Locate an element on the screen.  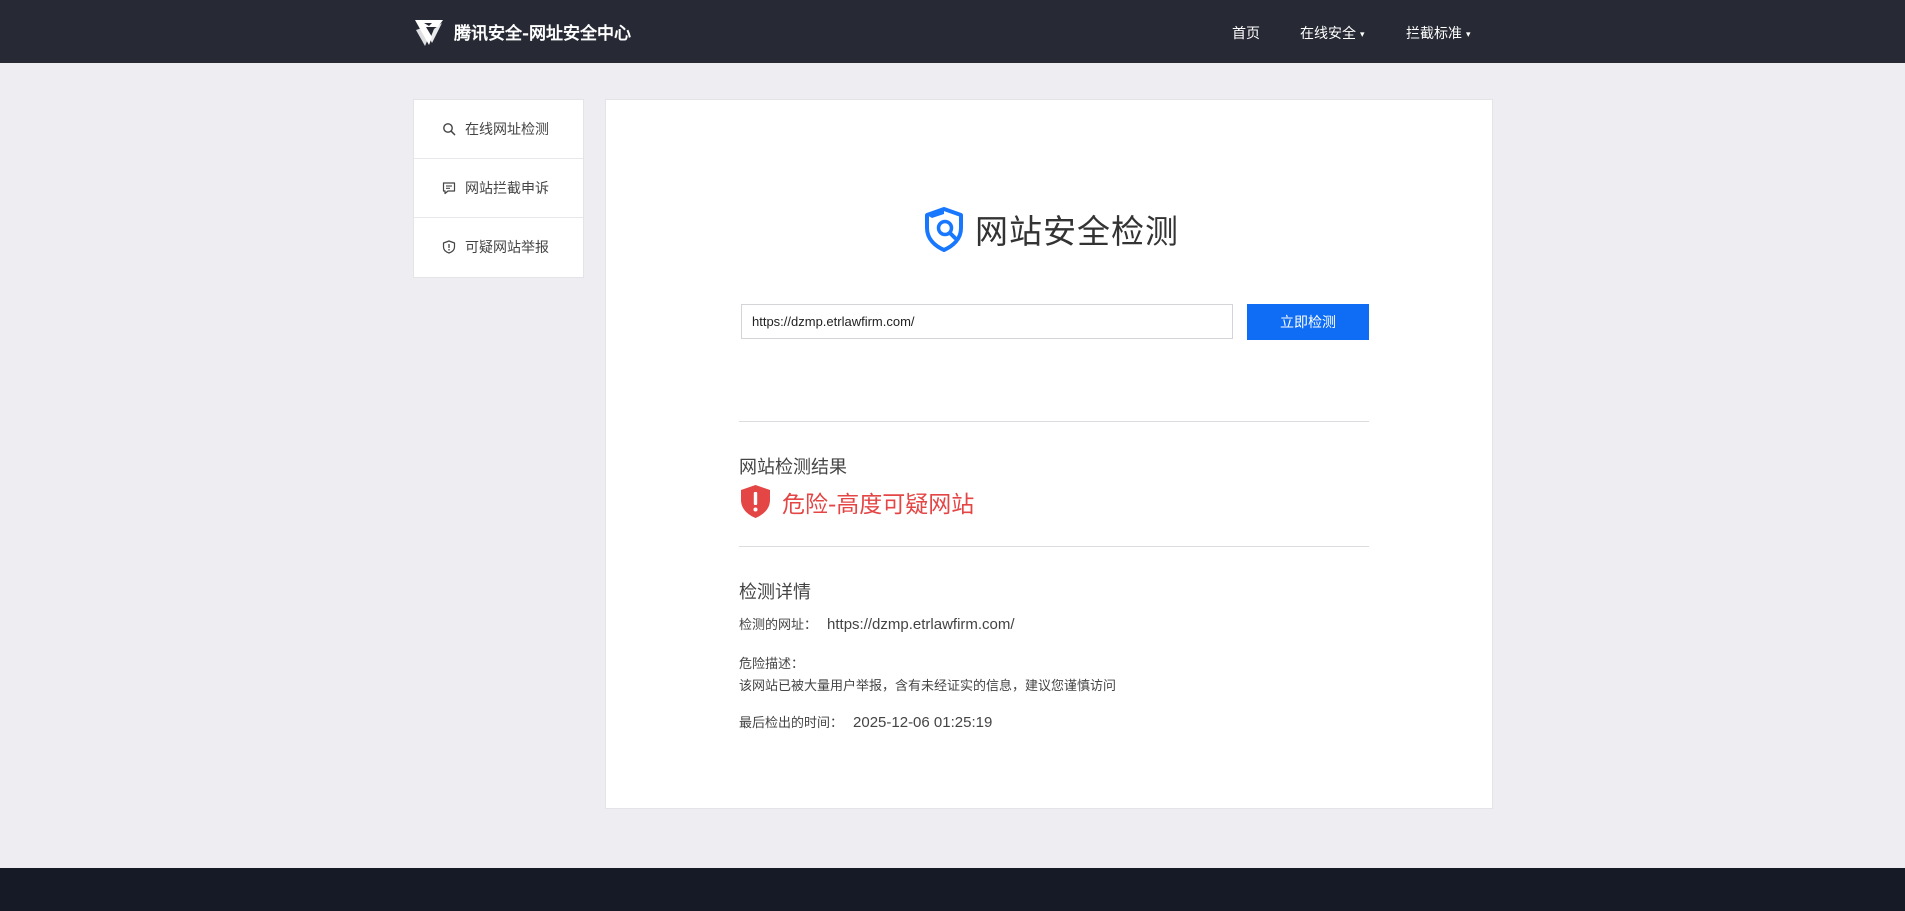
footer is located at coordinates (952, 889).